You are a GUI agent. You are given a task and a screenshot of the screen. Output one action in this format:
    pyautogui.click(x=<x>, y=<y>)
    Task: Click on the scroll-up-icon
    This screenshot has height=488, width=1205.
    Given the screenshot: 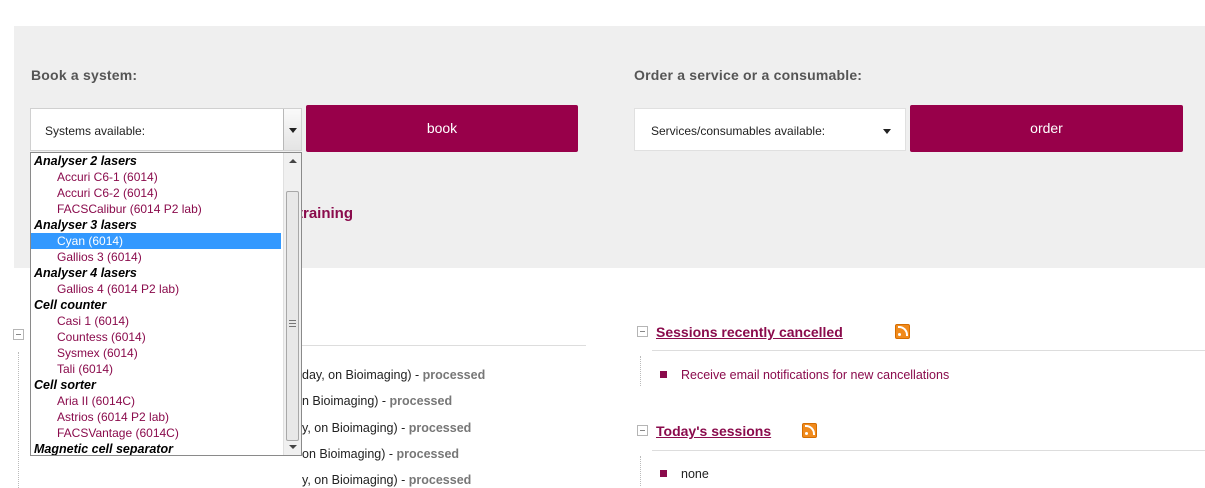 What is the action you would take?
    pyautogui.click(x=292, y=161)
    